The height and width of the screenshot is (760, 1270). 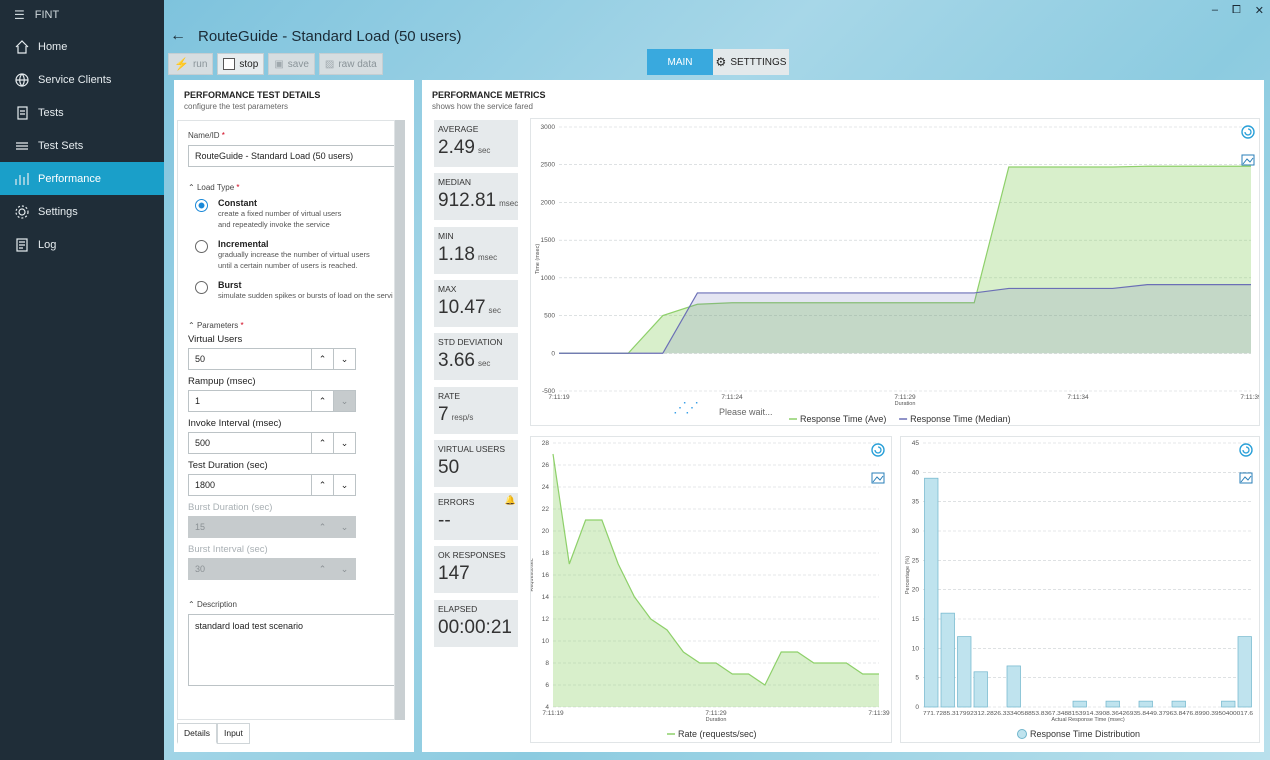 I want to click on stat-card-ok-responses: OK RESPONSES 147, so click(x=476, y=570).